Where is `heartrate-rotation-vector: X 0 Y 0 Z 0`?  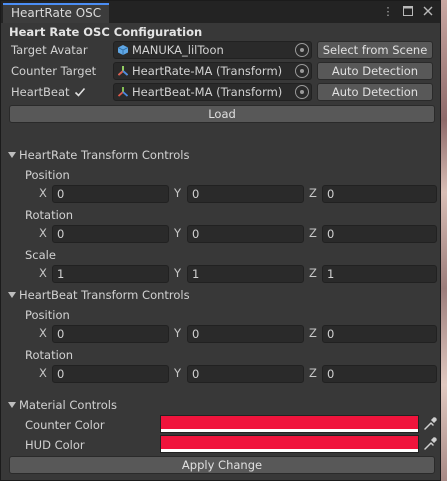 heartrate-rotation-vector: X 0 Y 0 Z 0 is located at coordinates (221, 234).